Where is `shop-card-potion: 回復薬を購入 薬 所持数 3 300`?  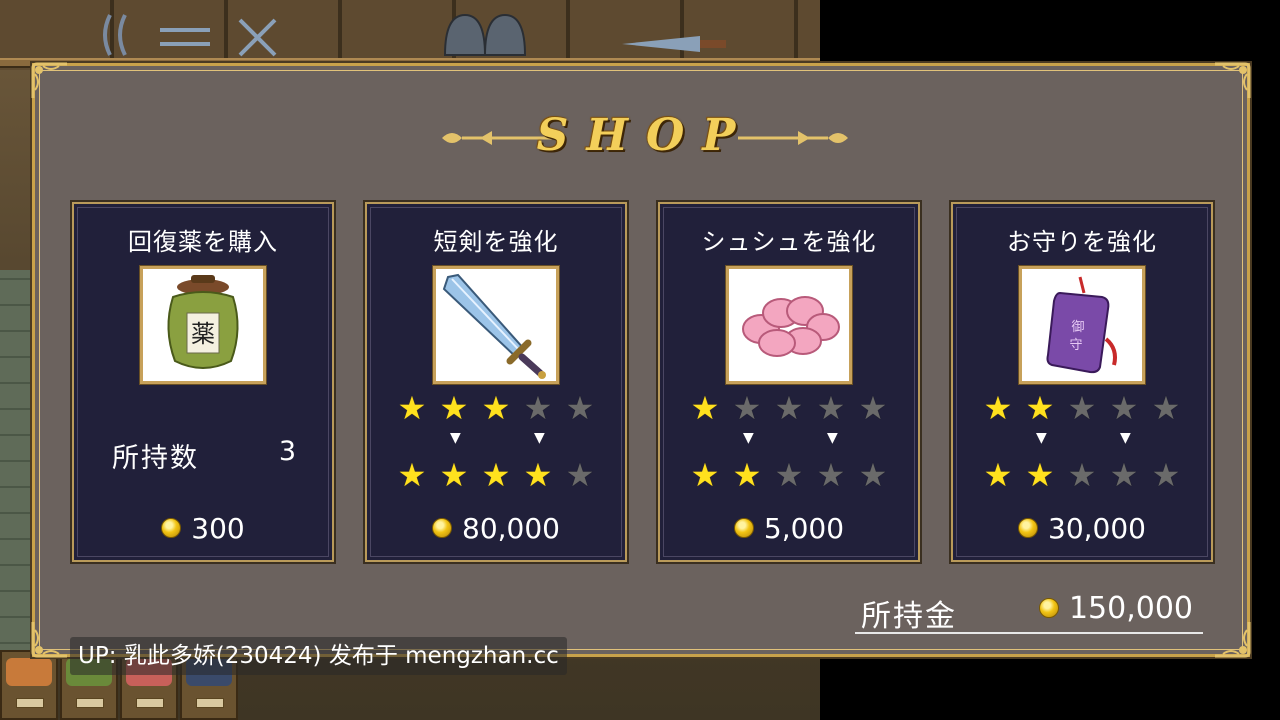 shop-card-potion: 回復薬を購入 薬 所持数 3 300 is located at coordinates (203, 382).